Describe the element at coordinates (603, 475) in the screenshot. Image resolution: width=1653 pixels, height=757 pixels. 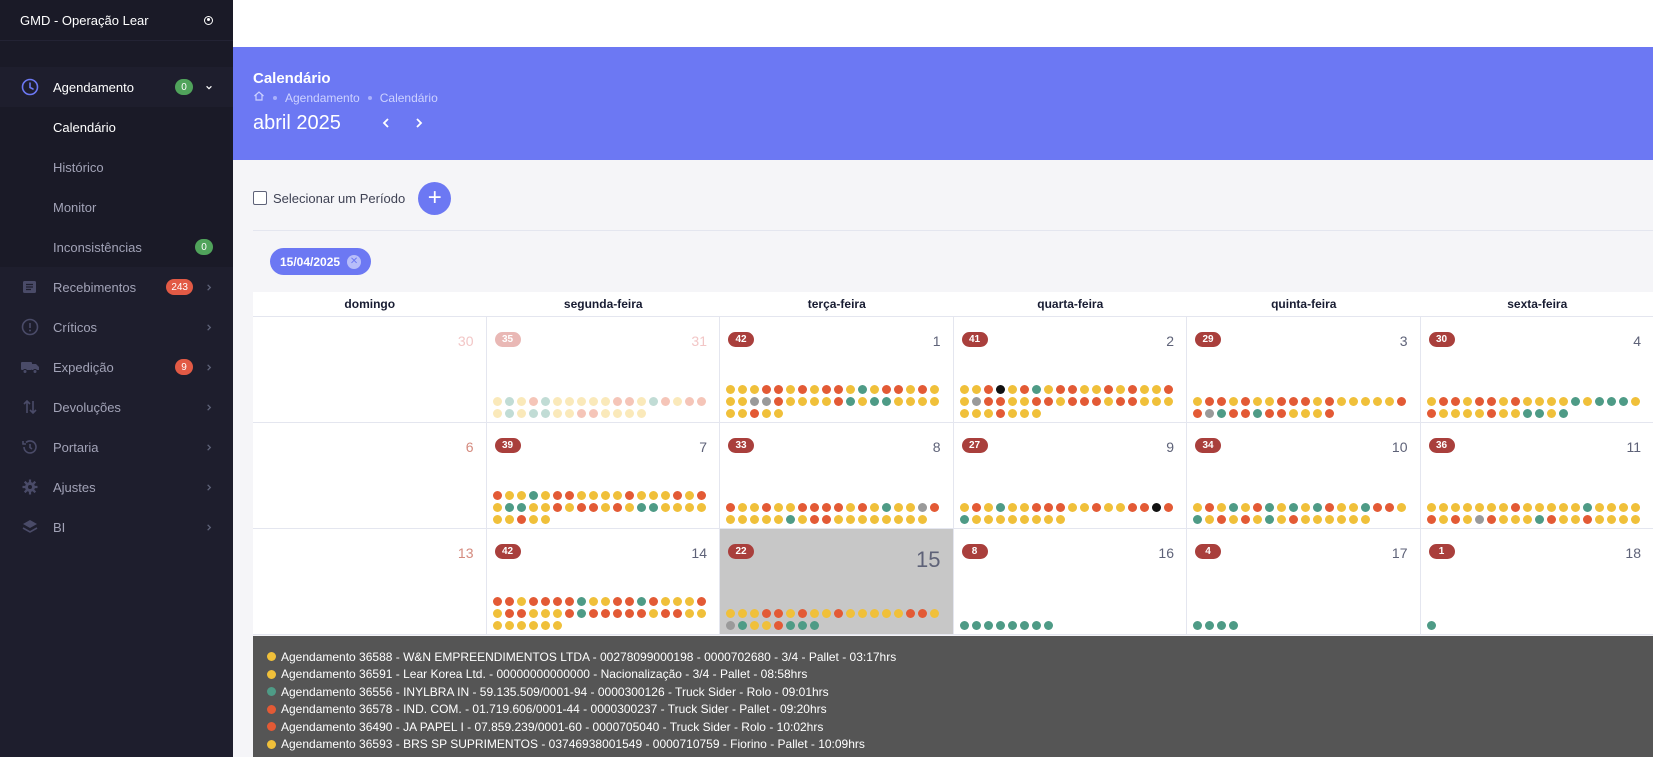
I see `calendar-day-cell: 7 39` at that location.